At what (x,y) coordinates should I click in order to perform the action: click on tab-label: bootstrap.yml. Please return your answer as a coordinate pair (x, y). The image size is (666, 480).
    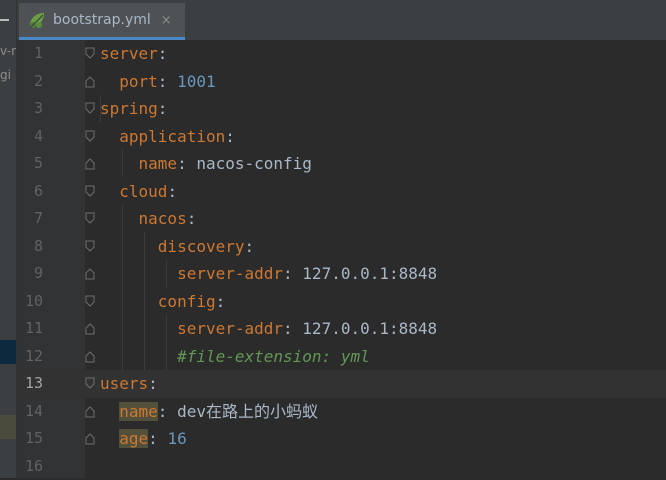
    Looking at the image, I should click on (102, 20).